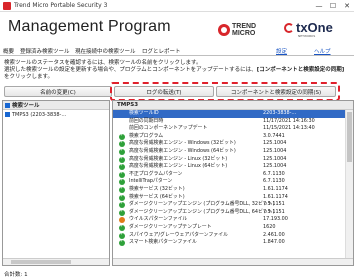  Describe the element at coordinates (349, 184) in the screenshot. I see `vertical-scrollbar` at that location.